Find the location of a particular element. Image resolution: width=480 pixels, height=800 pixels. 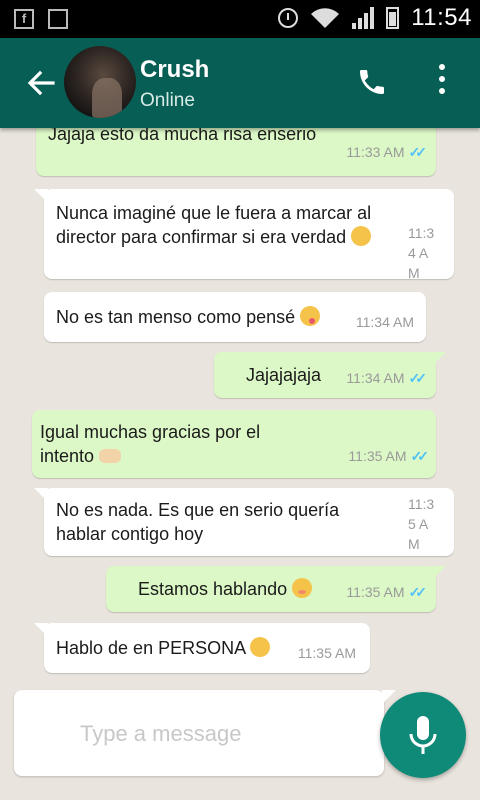

flushed-face-icon is located at coordinates (302, 588).